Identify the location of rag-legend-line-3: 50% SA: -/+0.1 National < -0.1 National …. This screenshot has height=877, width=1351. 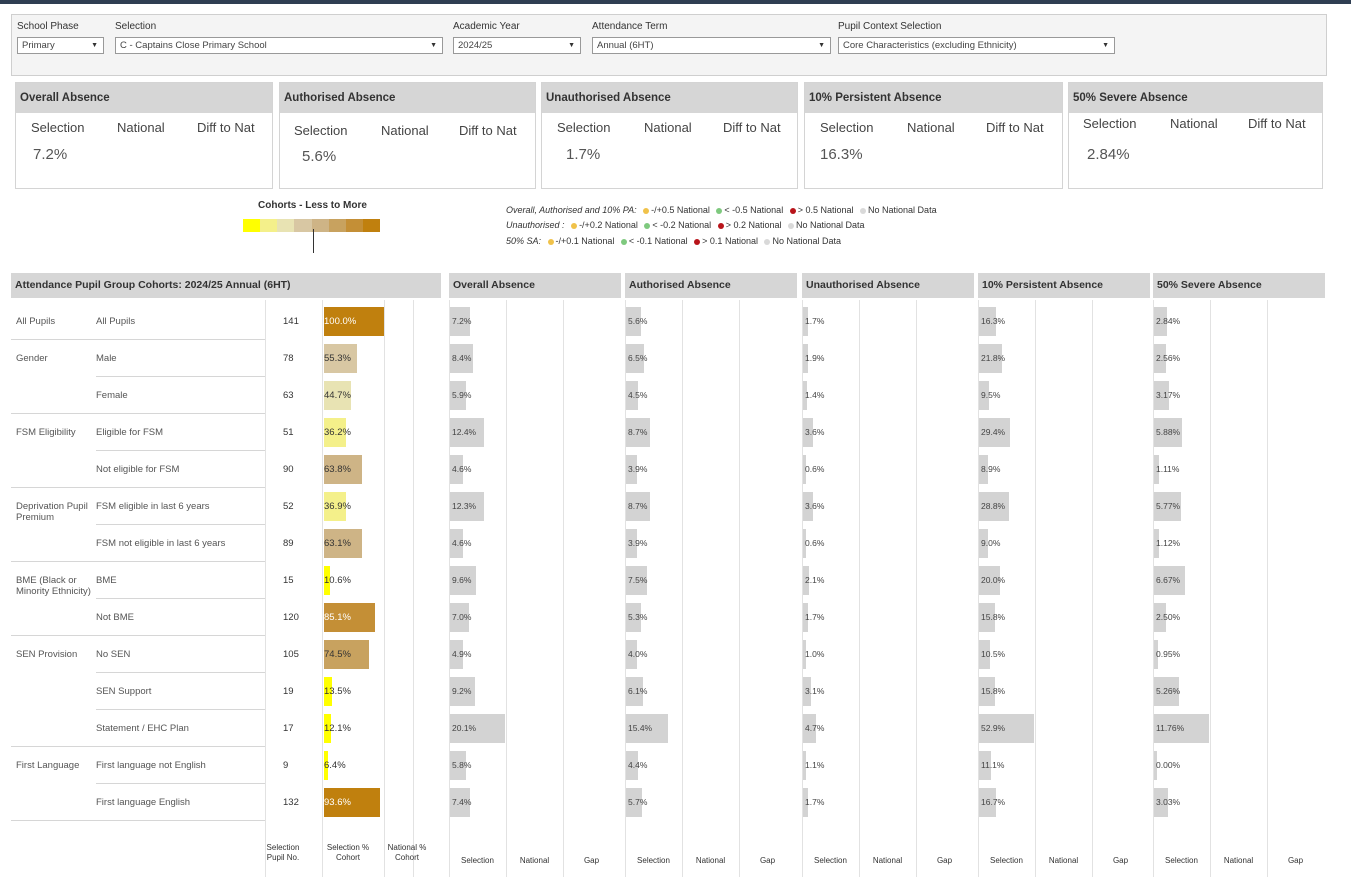
(674, 241).